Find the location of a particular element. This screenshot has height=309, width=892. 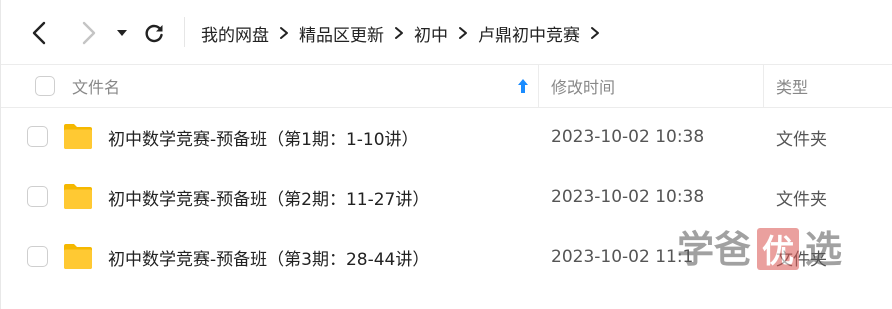

column-header-time: 修改时间 is located at coordinates (583, 86).